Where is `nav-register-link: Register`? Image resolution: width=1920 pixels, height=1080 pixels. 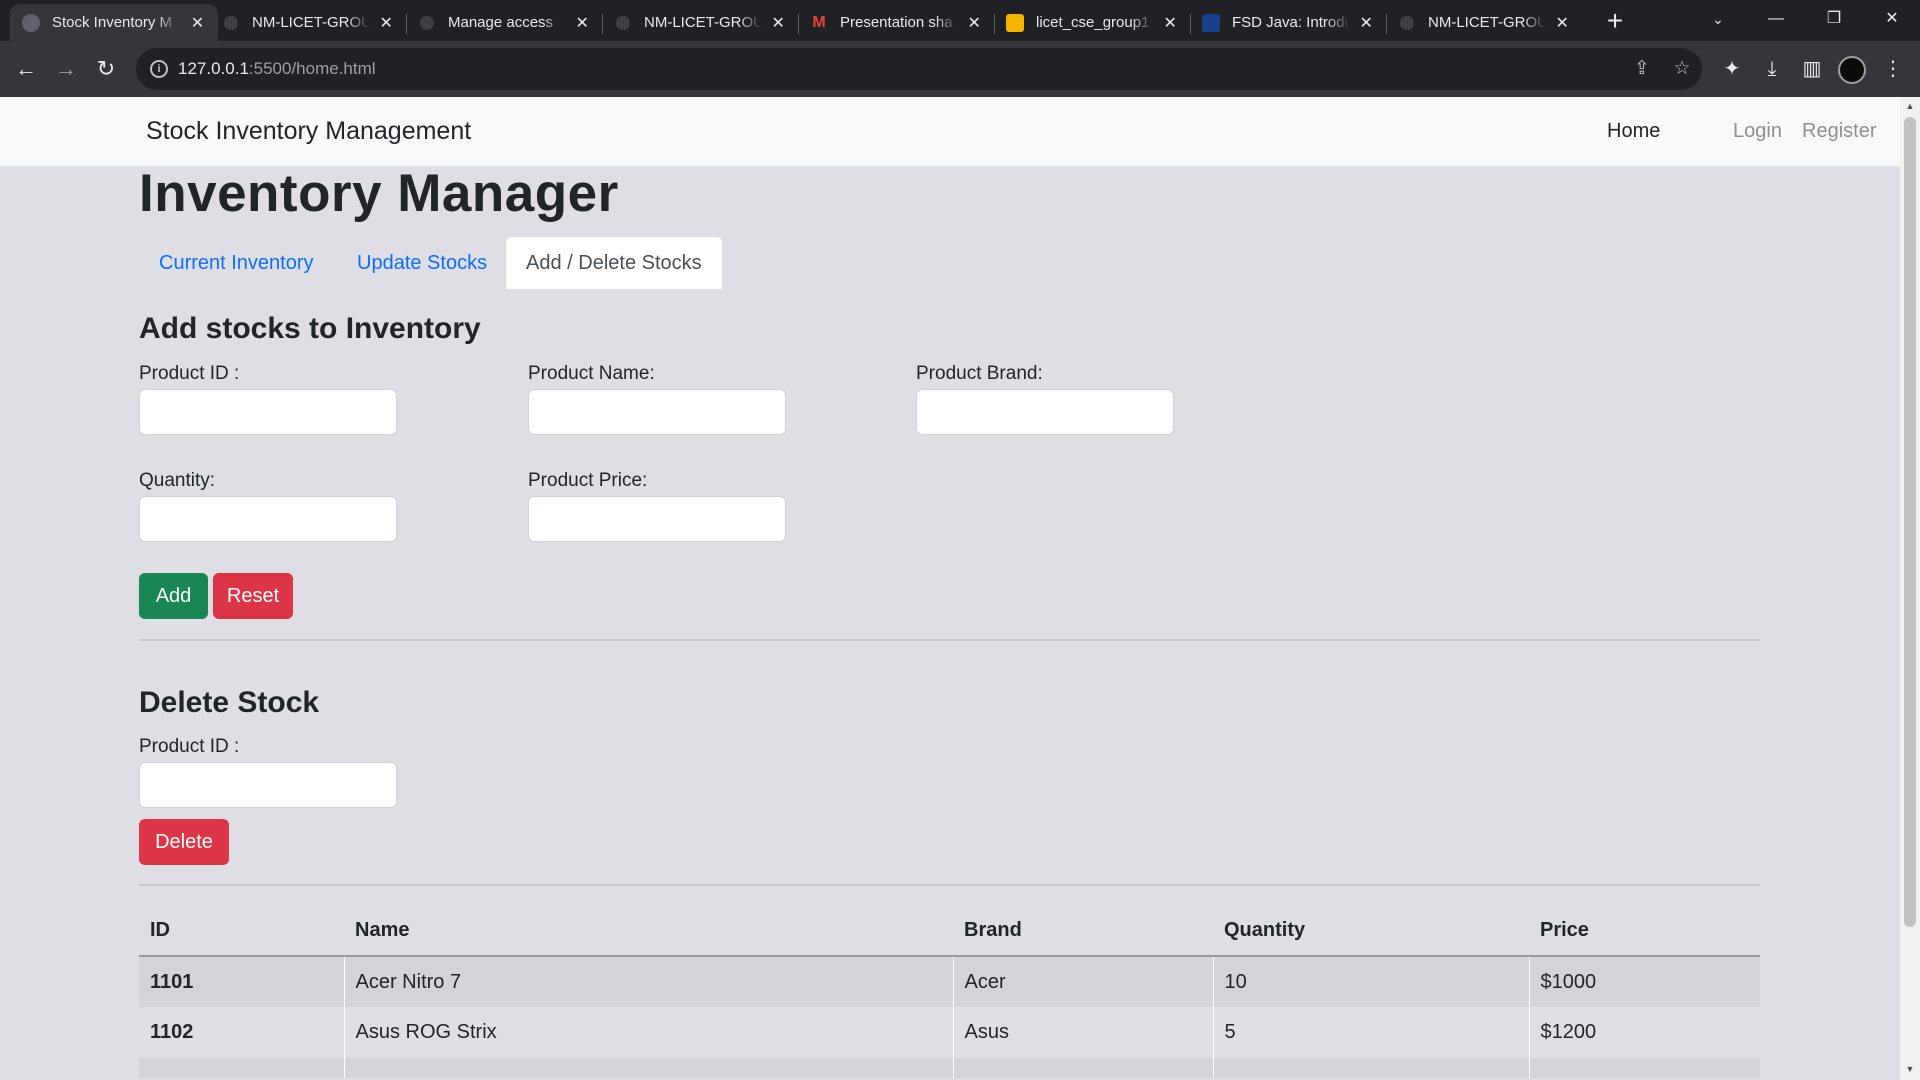 nav-register-link: Register is located at coordinates (1839, 131).